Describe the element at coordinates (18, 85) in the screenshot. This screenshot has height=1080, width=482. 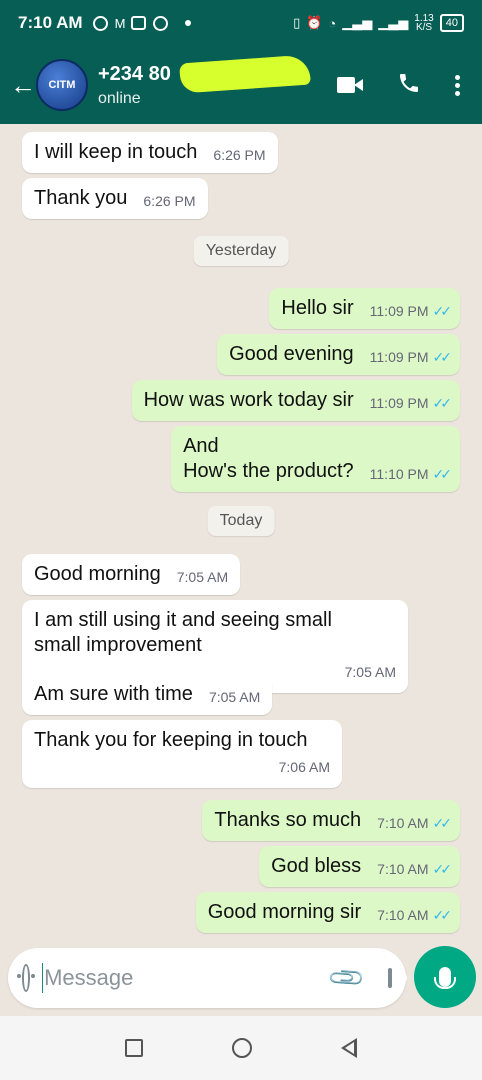
I see `back-arrow-icon: ←` at that location.